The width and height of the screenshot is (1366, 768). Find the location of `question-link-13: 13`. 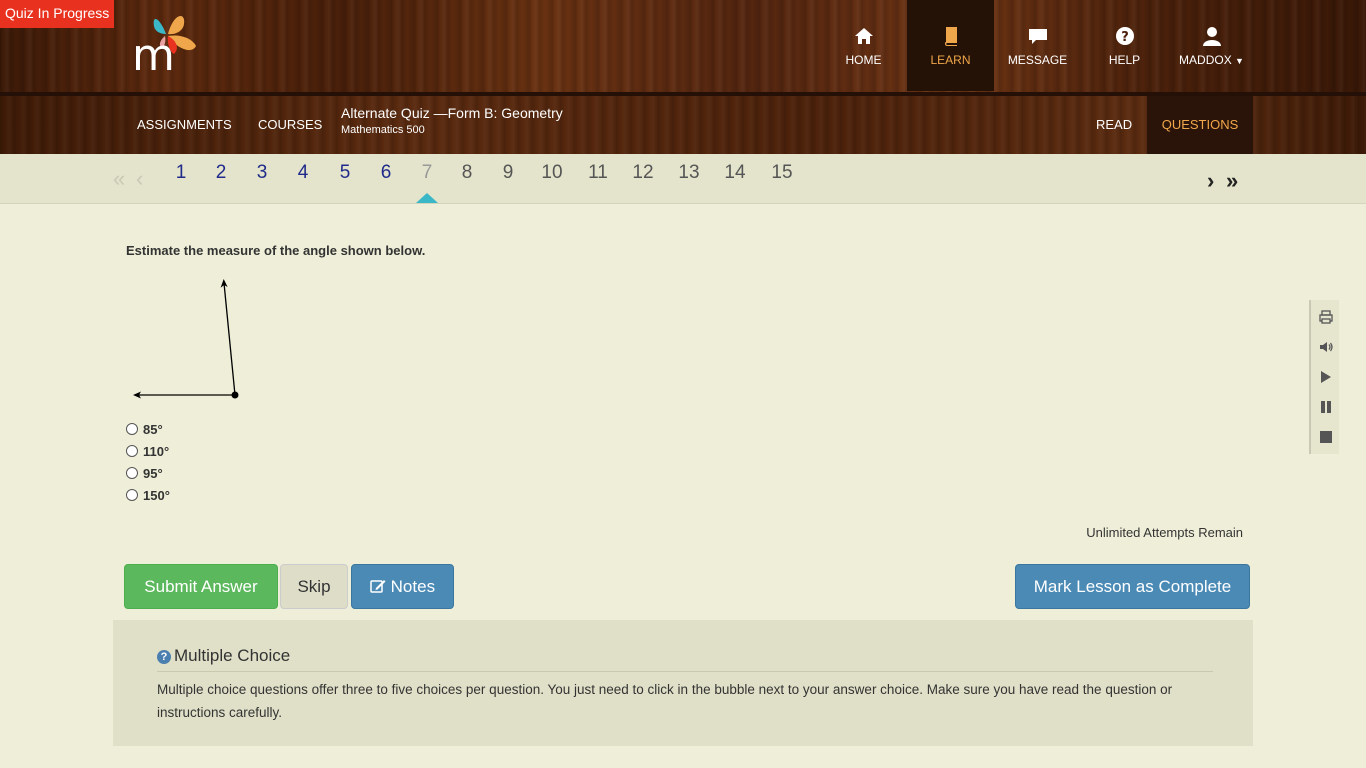

question-link-13: 13 is located at coordinates (689, 173).